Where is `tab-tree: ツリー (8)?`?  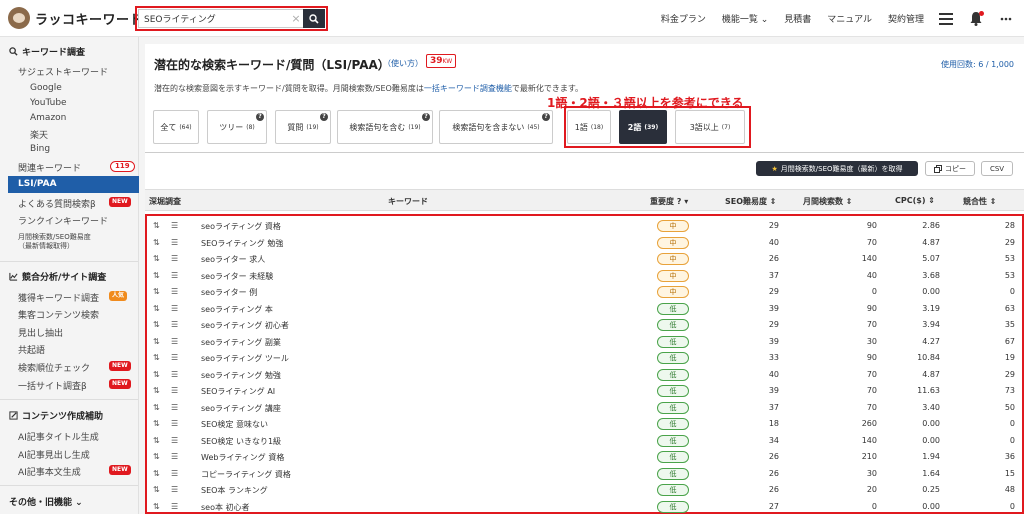 tab-tree: ツリー (8)? is located at coordinates (237, 127).